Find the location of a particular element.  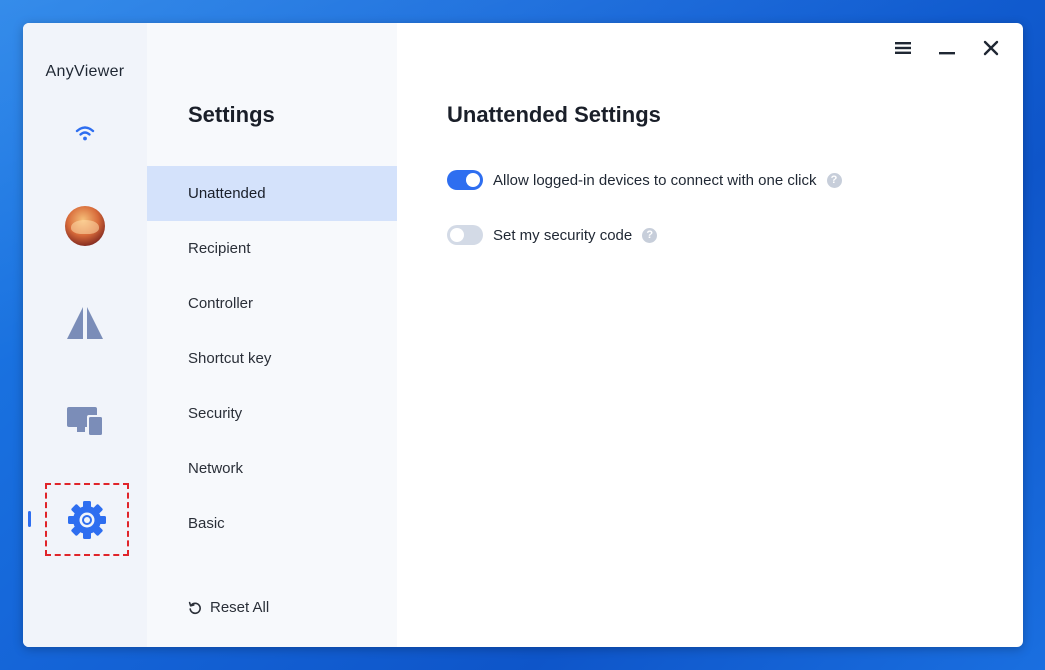

one-click-connect-toggle is located at coordinates (465, 180).